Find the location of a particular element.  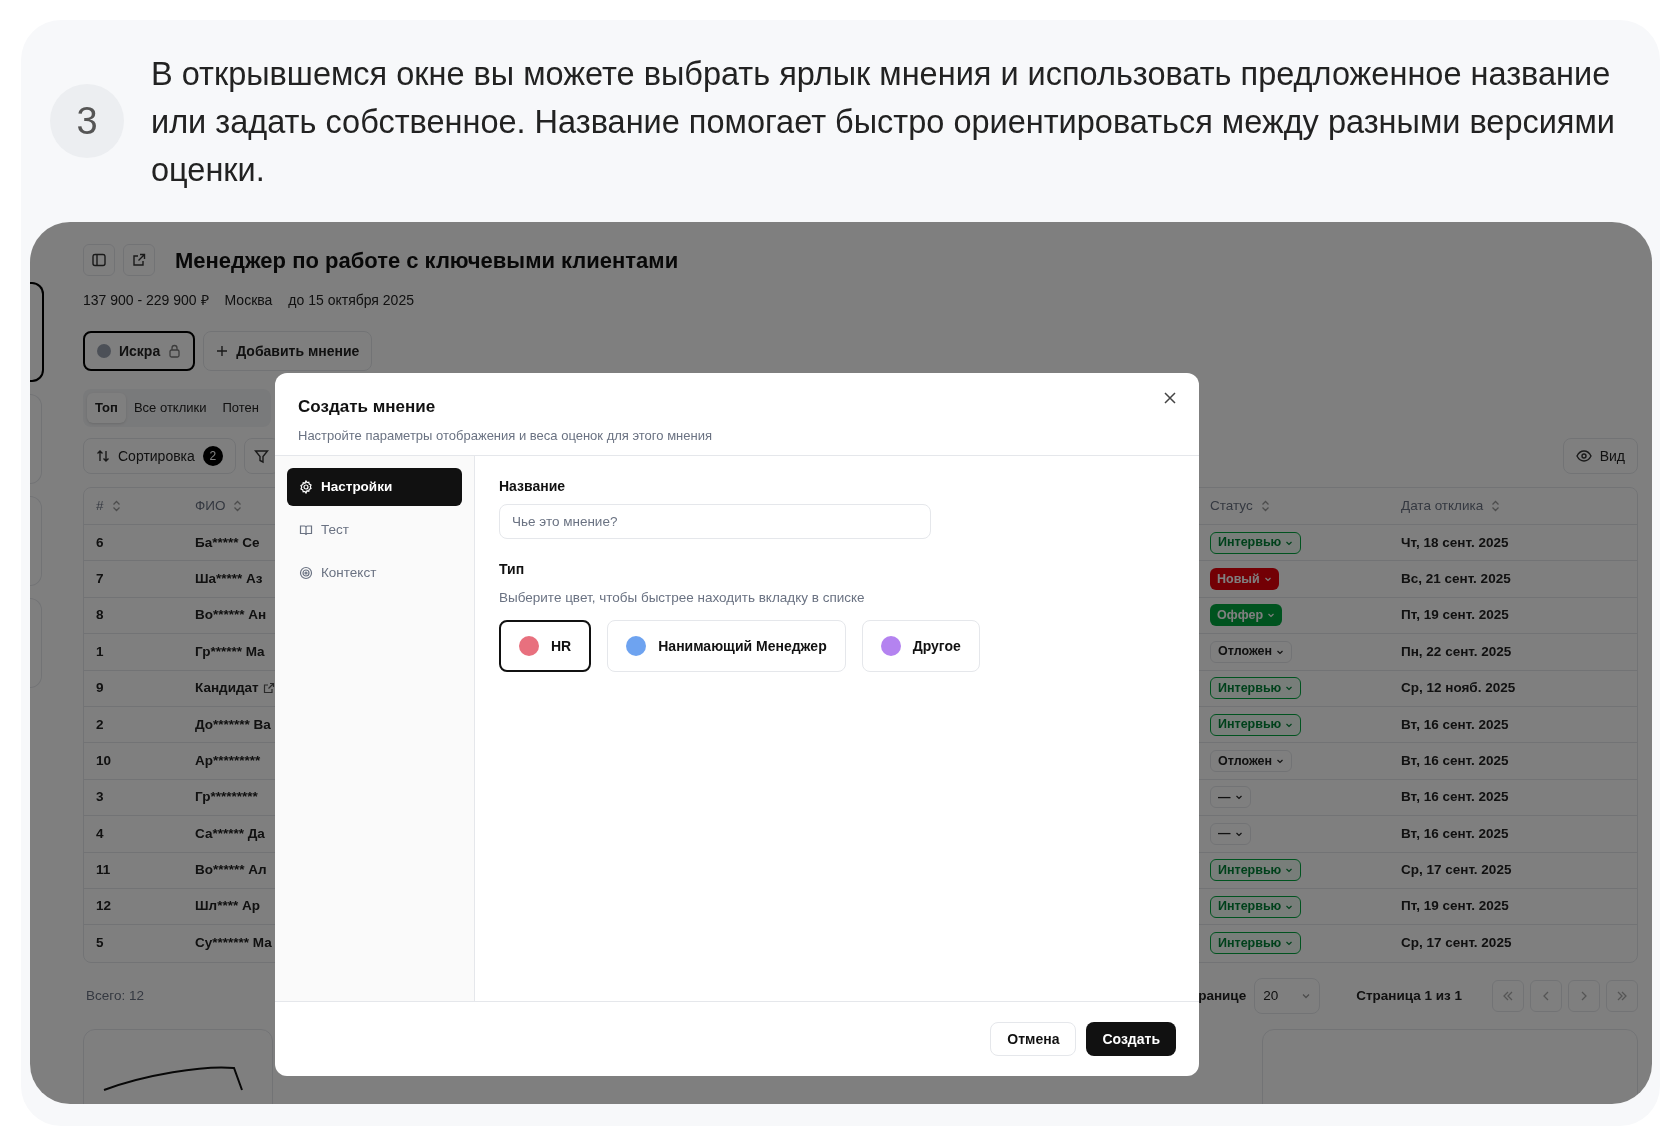

target-icon is located at coordinates (306, 573).